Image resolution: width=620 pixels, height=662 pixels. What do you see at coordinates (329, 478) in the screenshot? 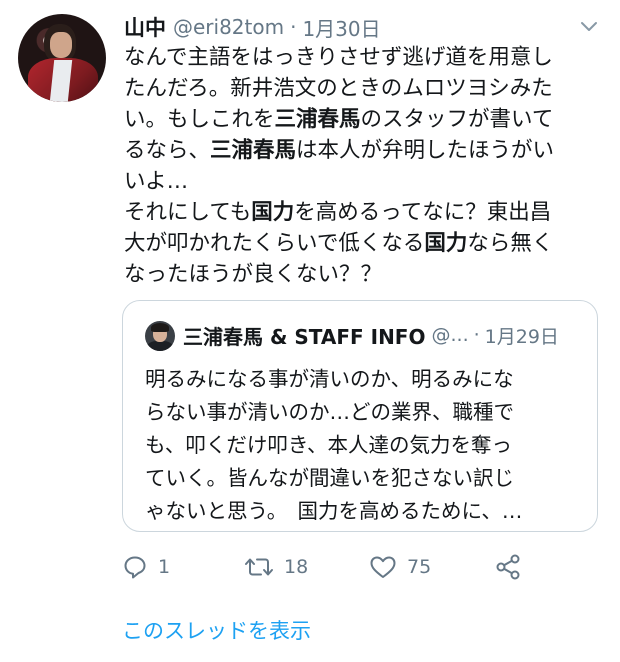
I see `quoted-text-line: ていく。皆んなが間違いを犯さない訳じ` at bounding box center [329, 478].